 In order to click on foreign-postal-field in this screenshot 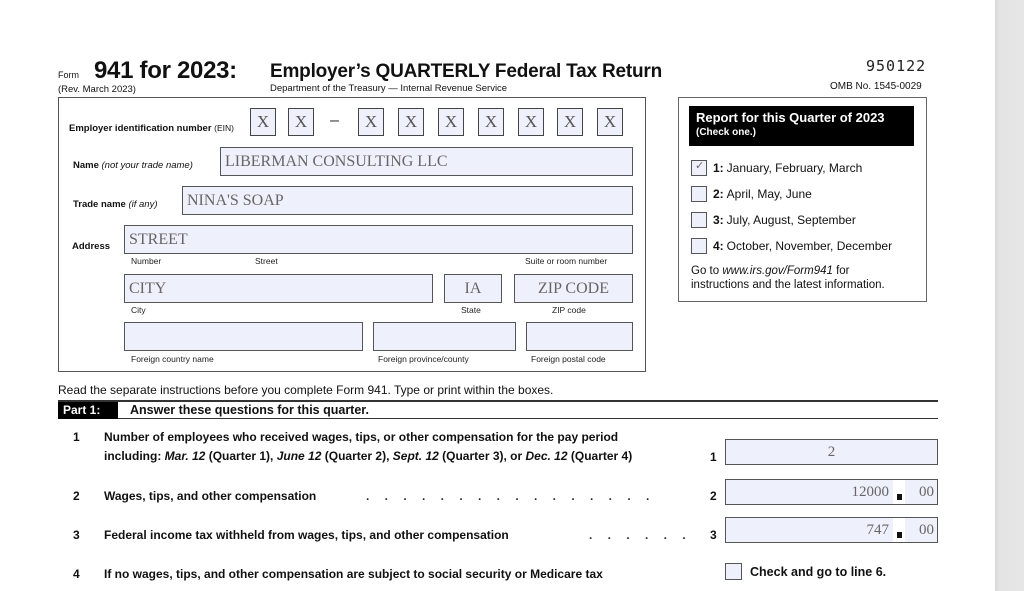, I will do `click(579, 336)`.